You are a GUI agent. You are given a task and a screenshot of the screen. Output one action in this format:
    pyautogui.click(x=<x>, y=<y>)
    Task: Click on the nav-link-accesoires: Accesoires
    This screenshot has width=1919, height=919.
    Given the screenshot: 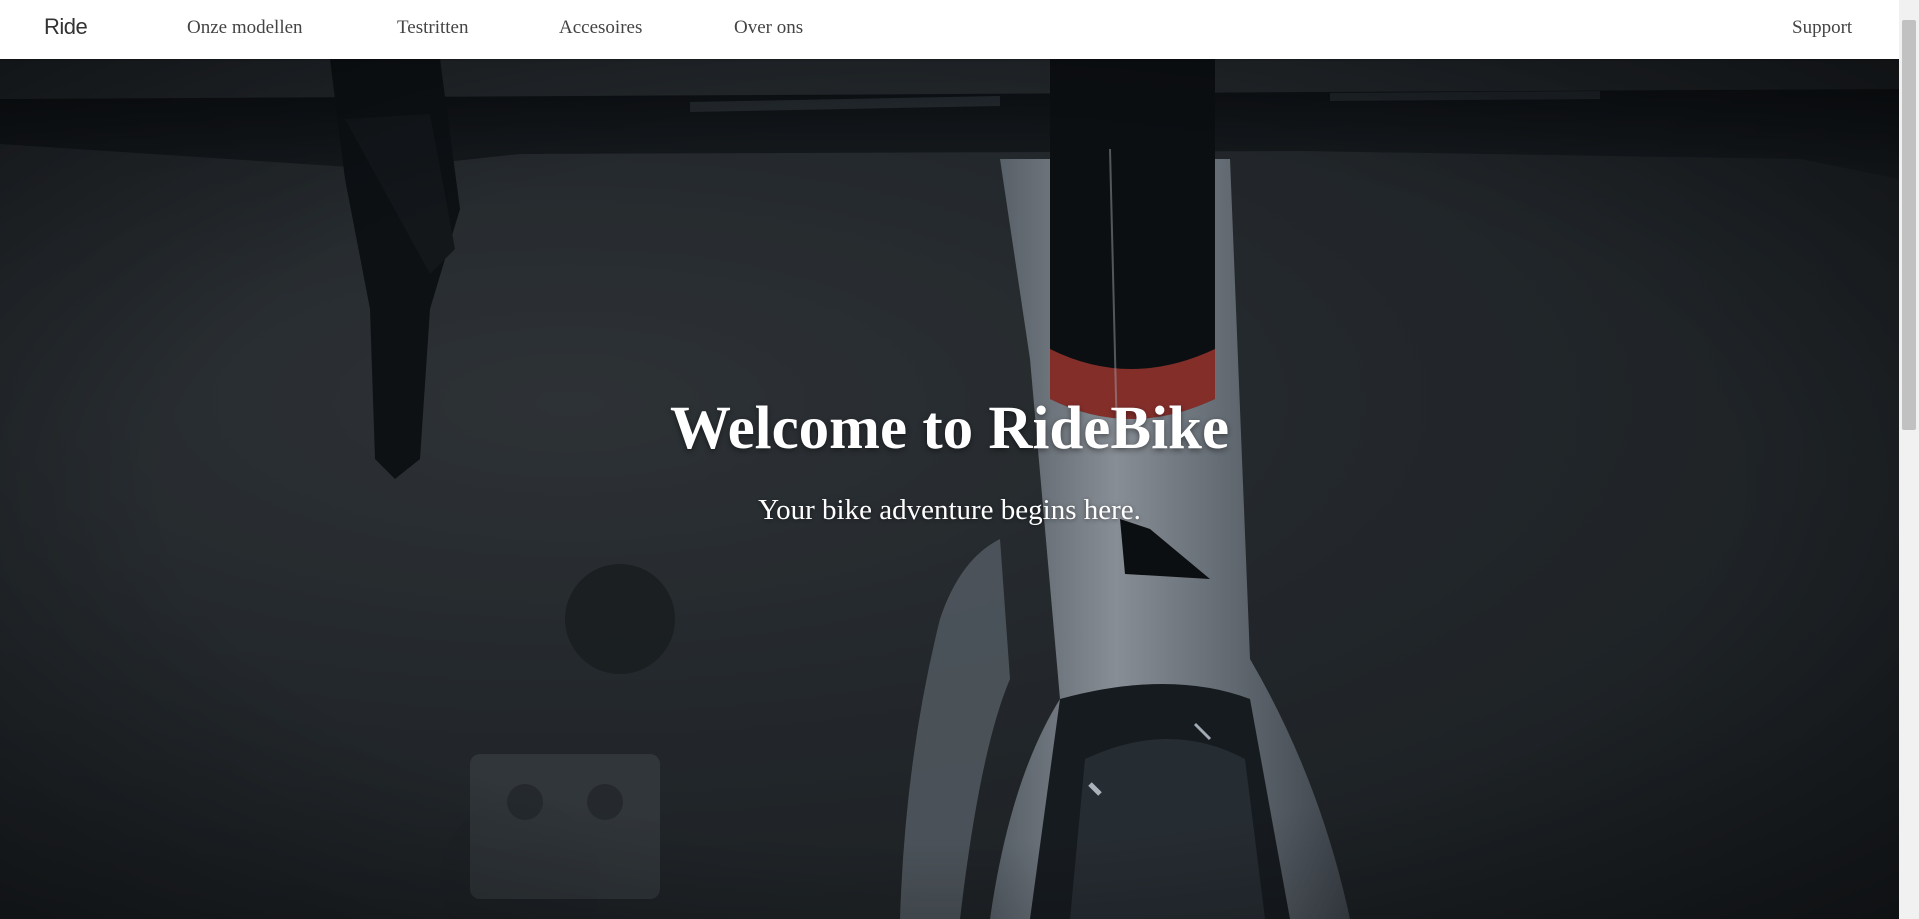 What is the action you would take?
    pyautogui.click(x=600, y=28)
    